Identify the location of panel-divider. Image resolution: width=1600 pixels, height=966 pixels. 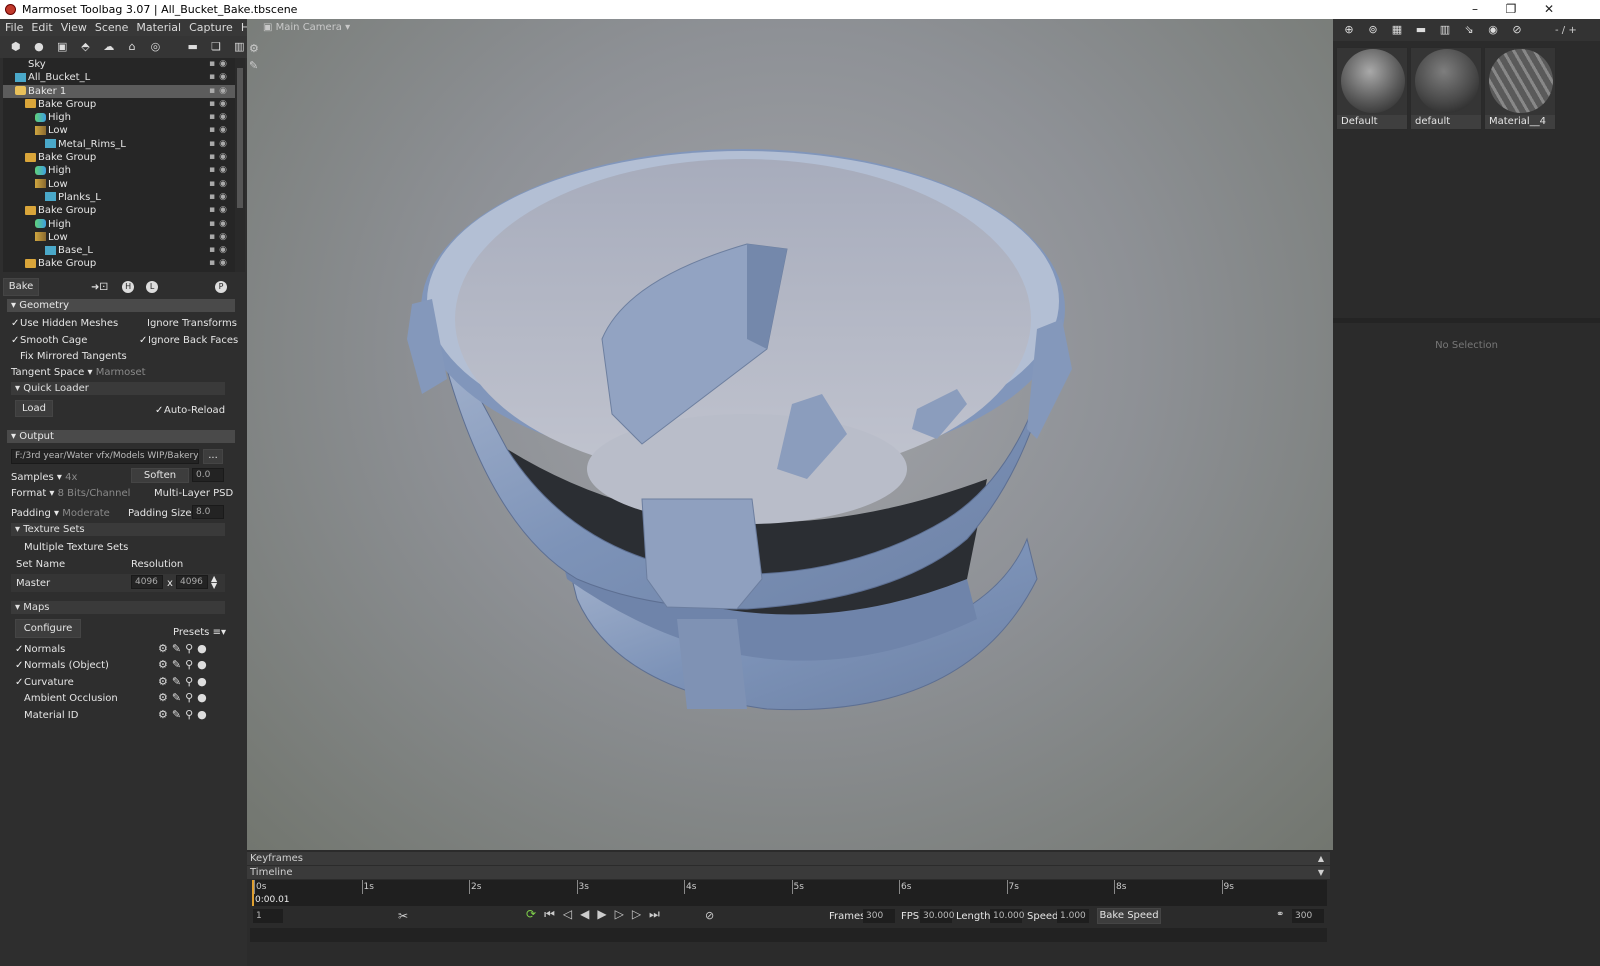
(1466, 320).